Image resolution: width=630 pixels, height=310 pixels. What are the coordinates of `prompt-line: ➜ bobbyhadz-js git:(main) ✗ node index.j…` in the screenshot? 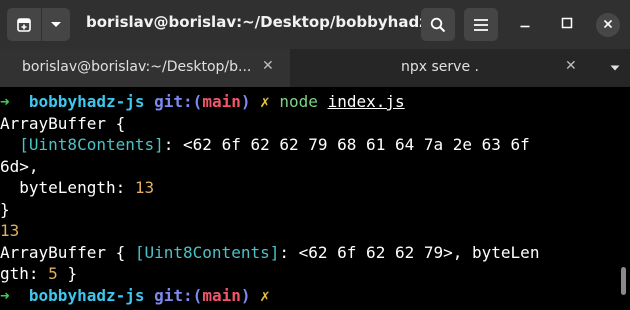 It's located at (315, 102).